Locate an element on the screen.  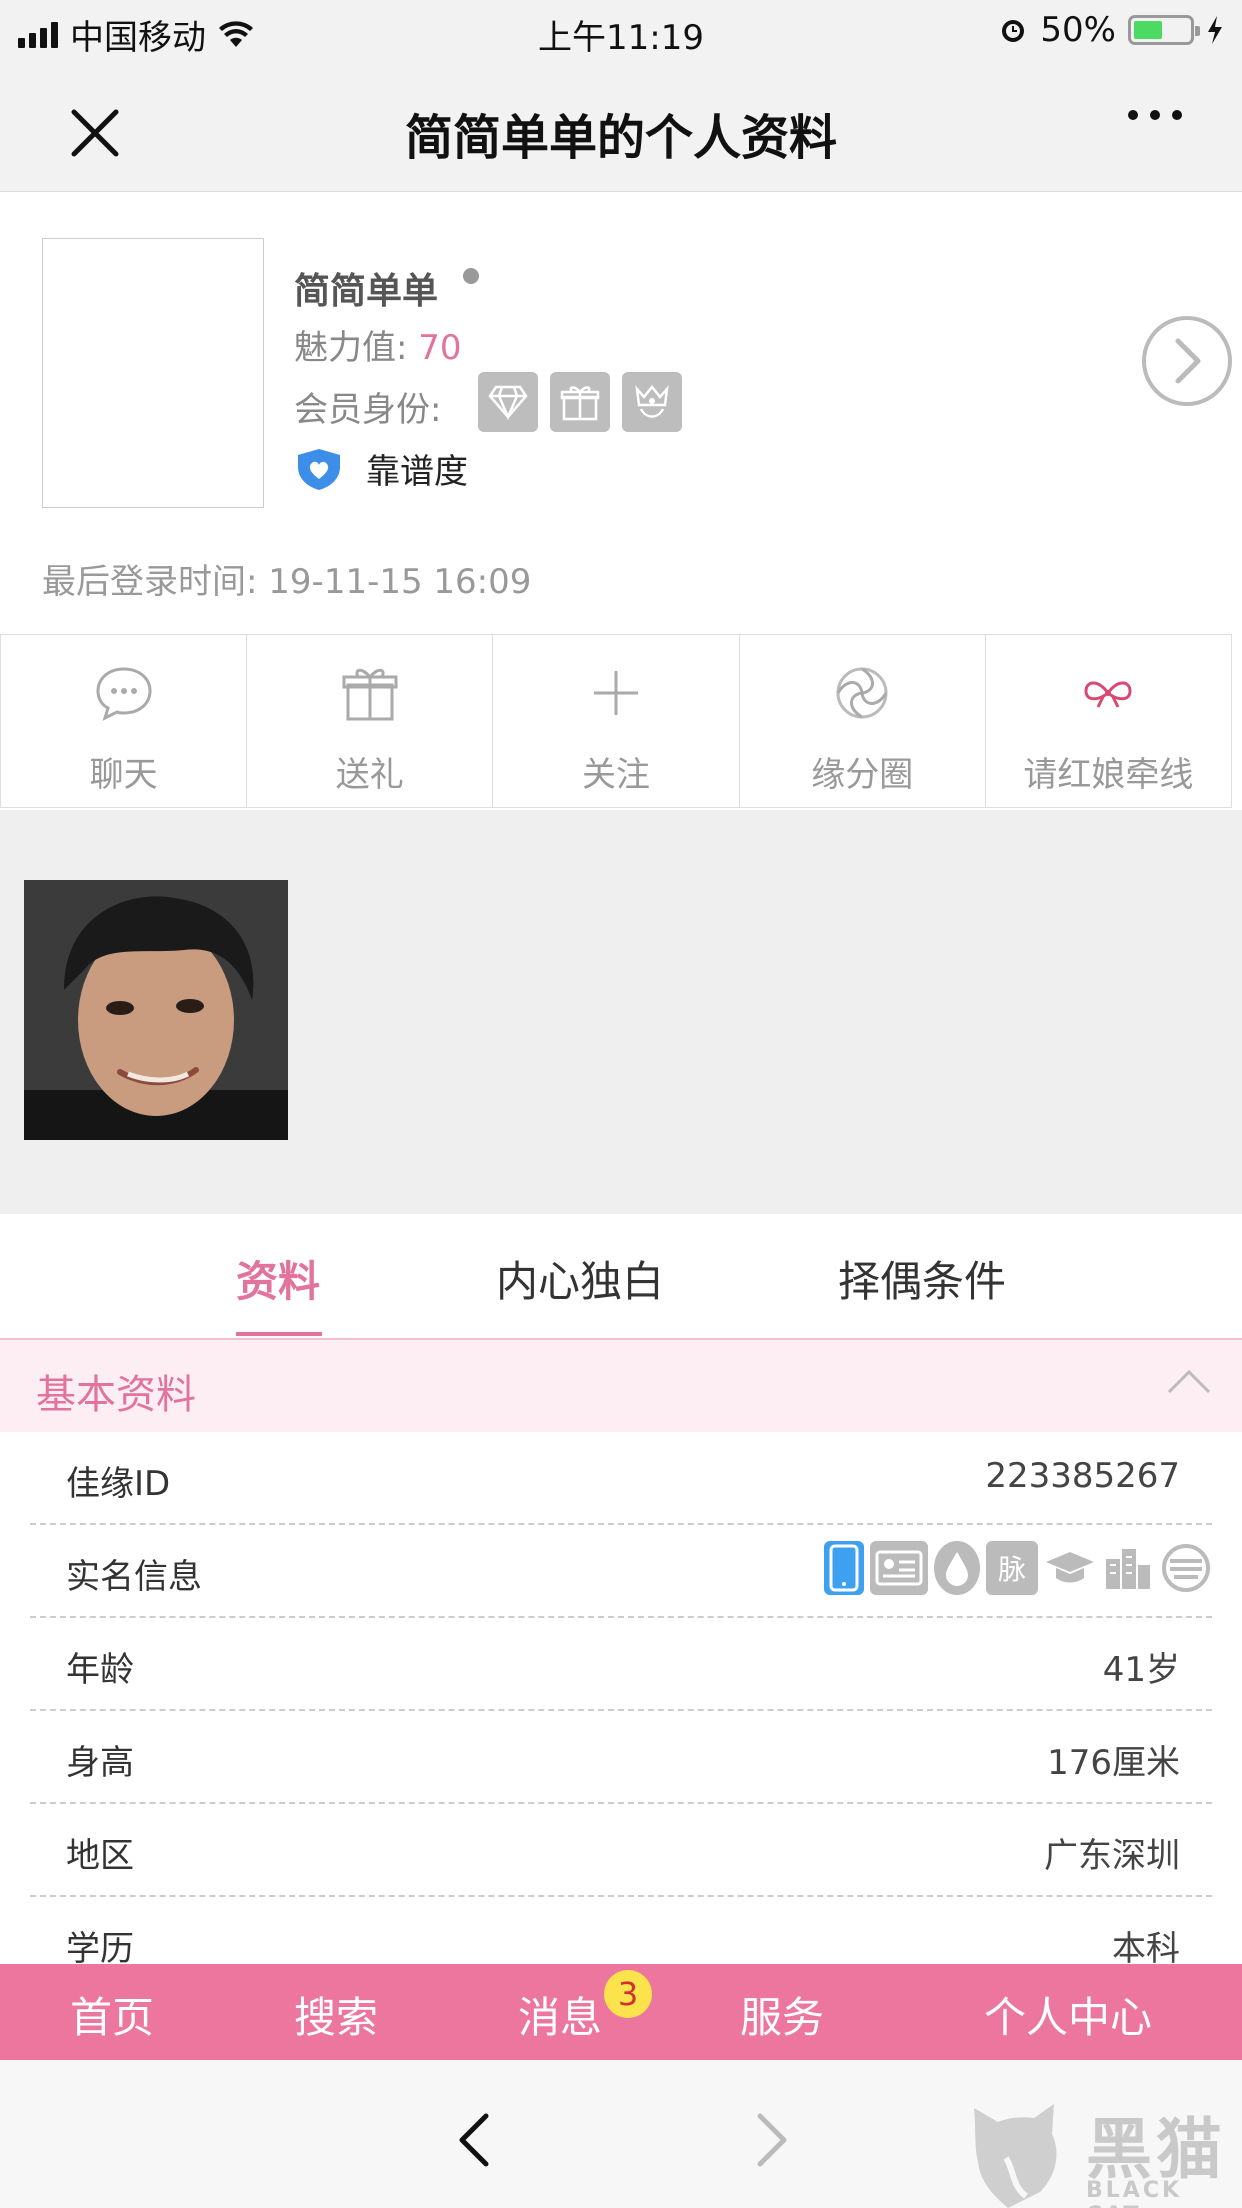
info-row-verification: 实名信息 脉 is located at coordinates (621, 1571).